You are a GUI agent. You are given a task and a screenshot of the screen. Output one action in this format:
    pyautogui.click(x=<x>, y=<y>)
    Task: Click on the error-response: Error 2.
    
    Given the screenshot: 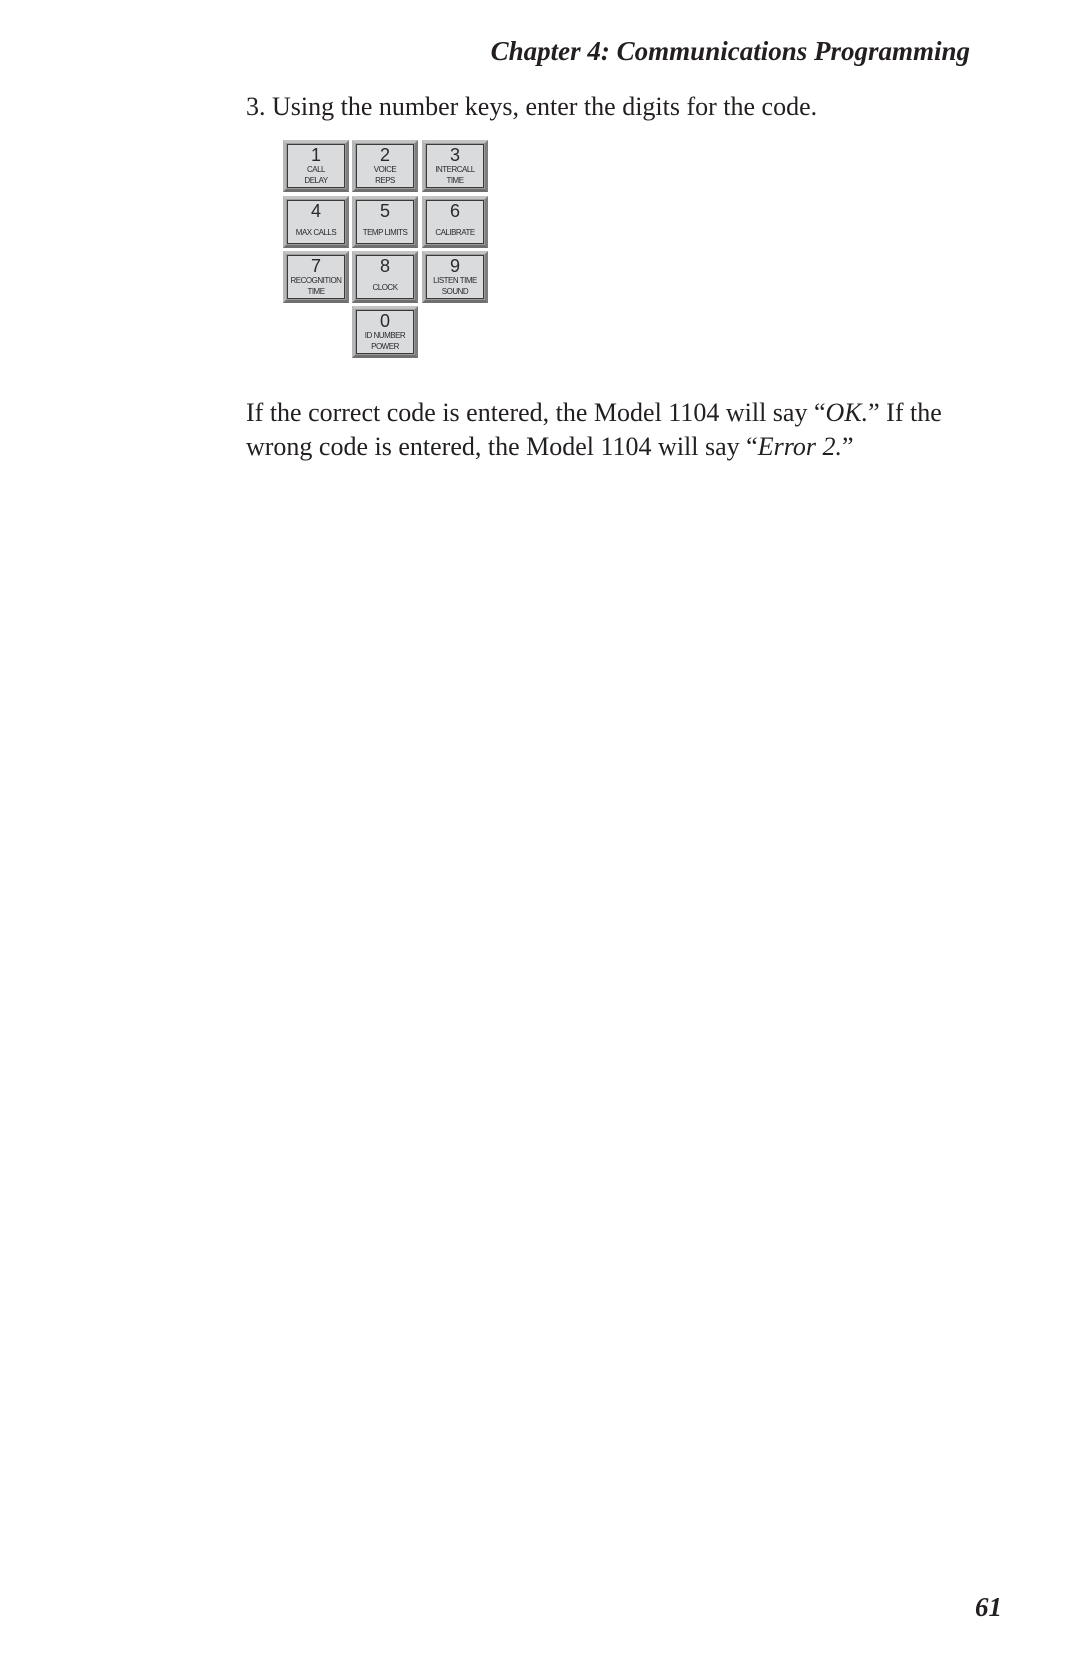 What is the action you would take?
    pyautogui.click(x=799, y=446)
    